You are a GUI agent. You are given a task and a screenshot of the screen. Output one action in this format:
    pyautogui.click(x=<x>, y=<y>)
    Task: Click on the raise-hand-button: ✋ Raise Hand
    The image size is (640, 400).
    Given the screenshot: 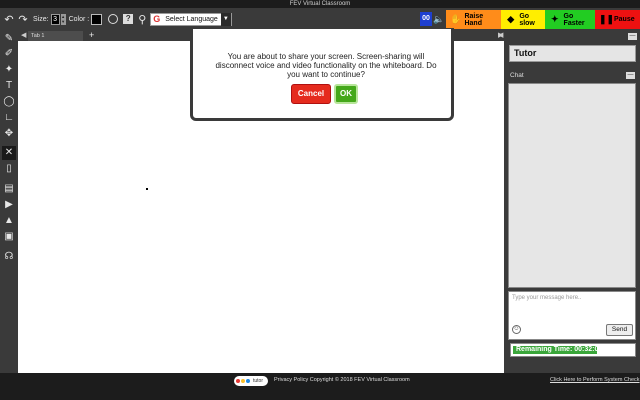 What is the action you would take?
    pyautogui.click(x=473, y=19)
    